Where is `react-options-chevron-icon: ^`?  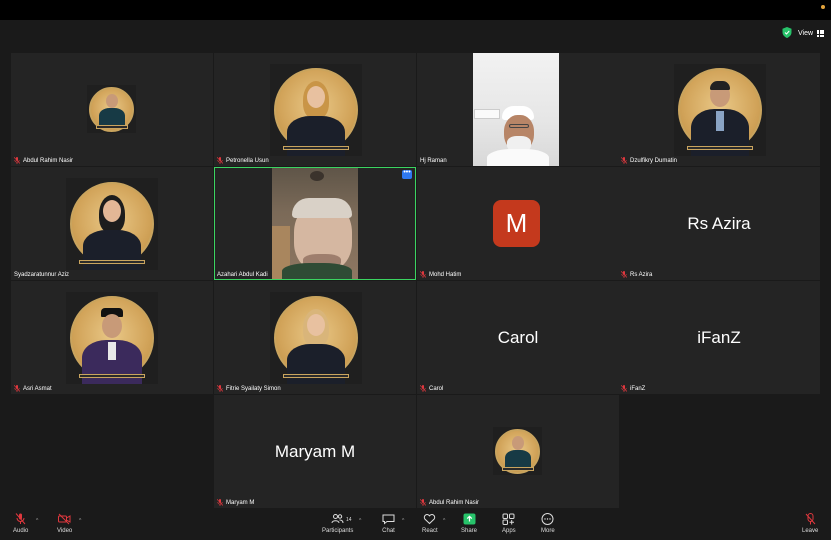
react-options-chevron-icon: ^ is located at coordinates (444, 521).